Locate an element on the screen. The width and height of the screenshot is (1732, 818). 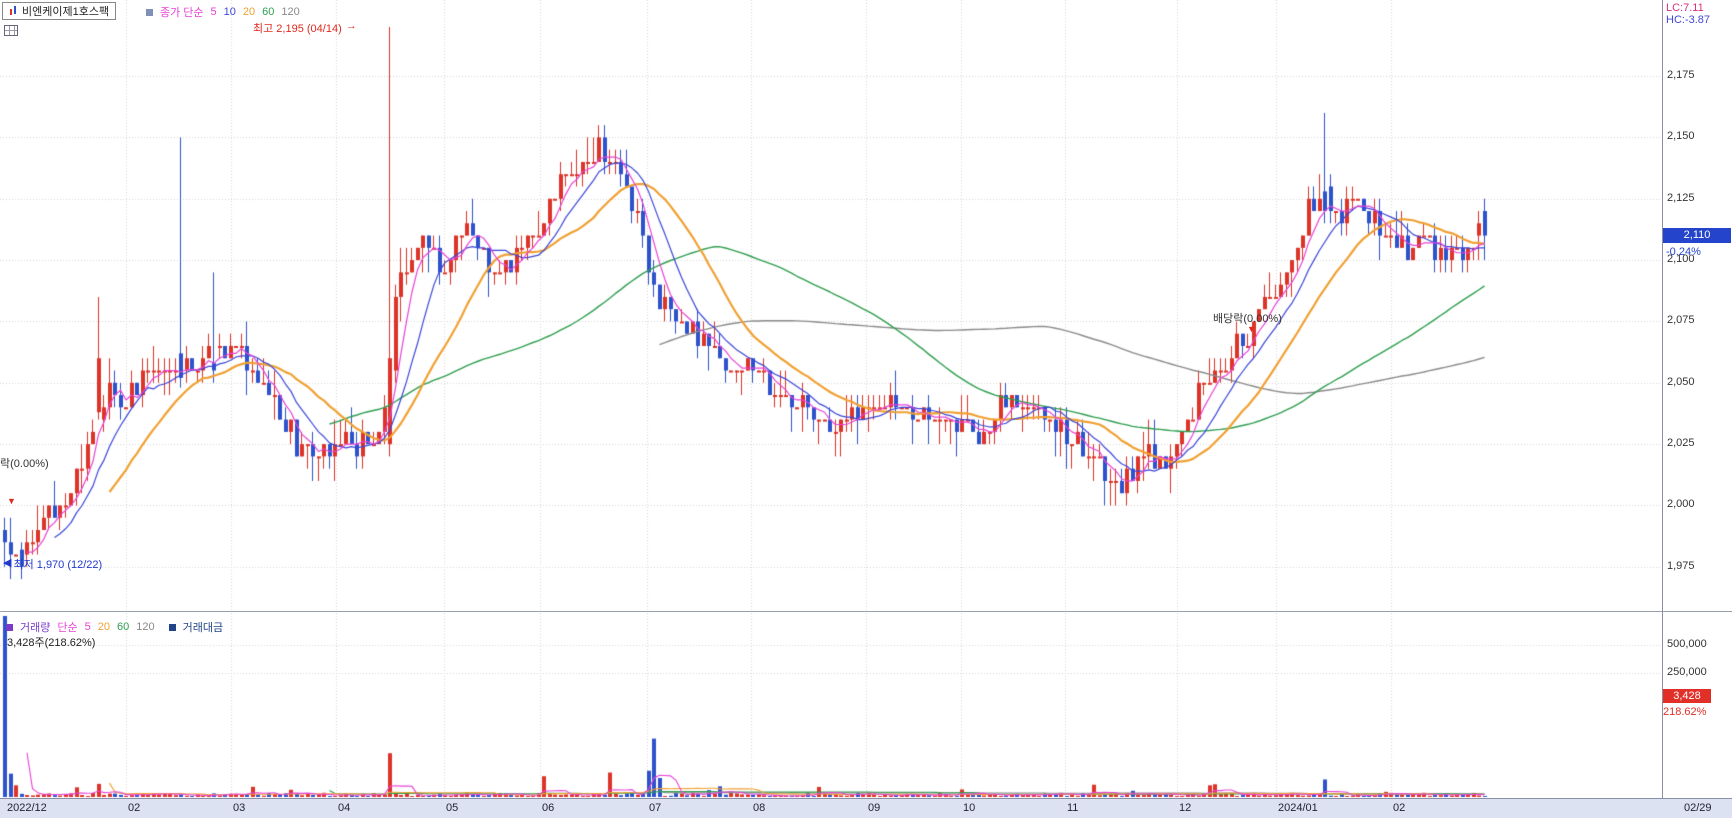
price-legend-periods: 5 10 20 60 120 is located at coordinates (259, 12).